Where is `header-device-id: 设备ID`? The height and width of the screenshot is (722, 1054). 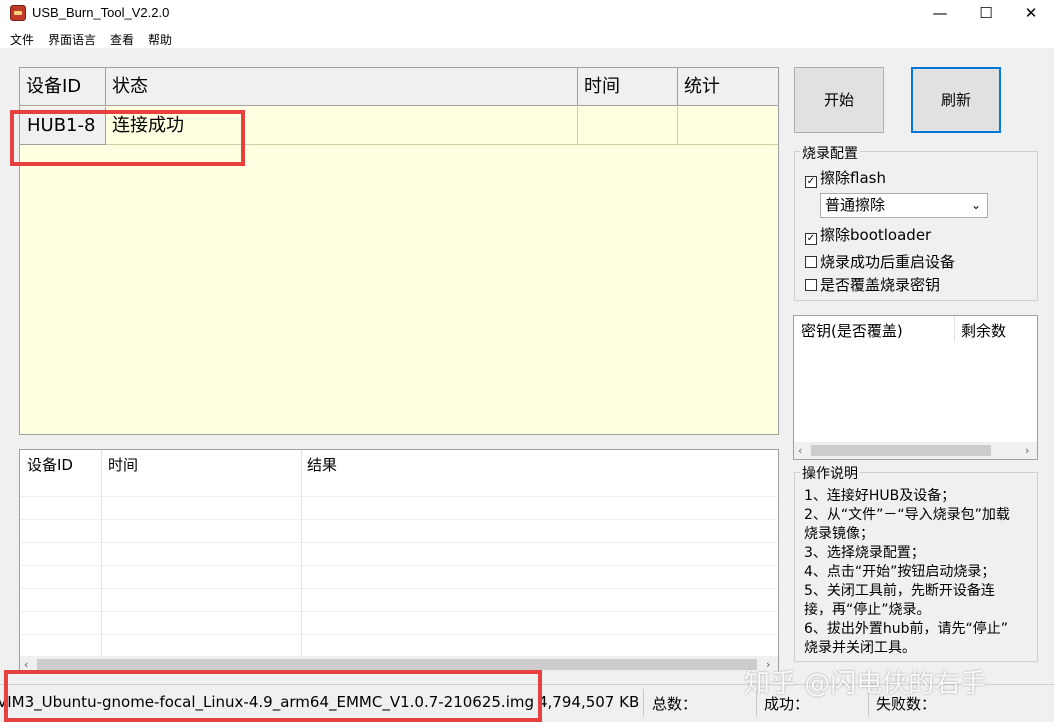
header-device-id: 设备ID is located at coordinates (63, 87).